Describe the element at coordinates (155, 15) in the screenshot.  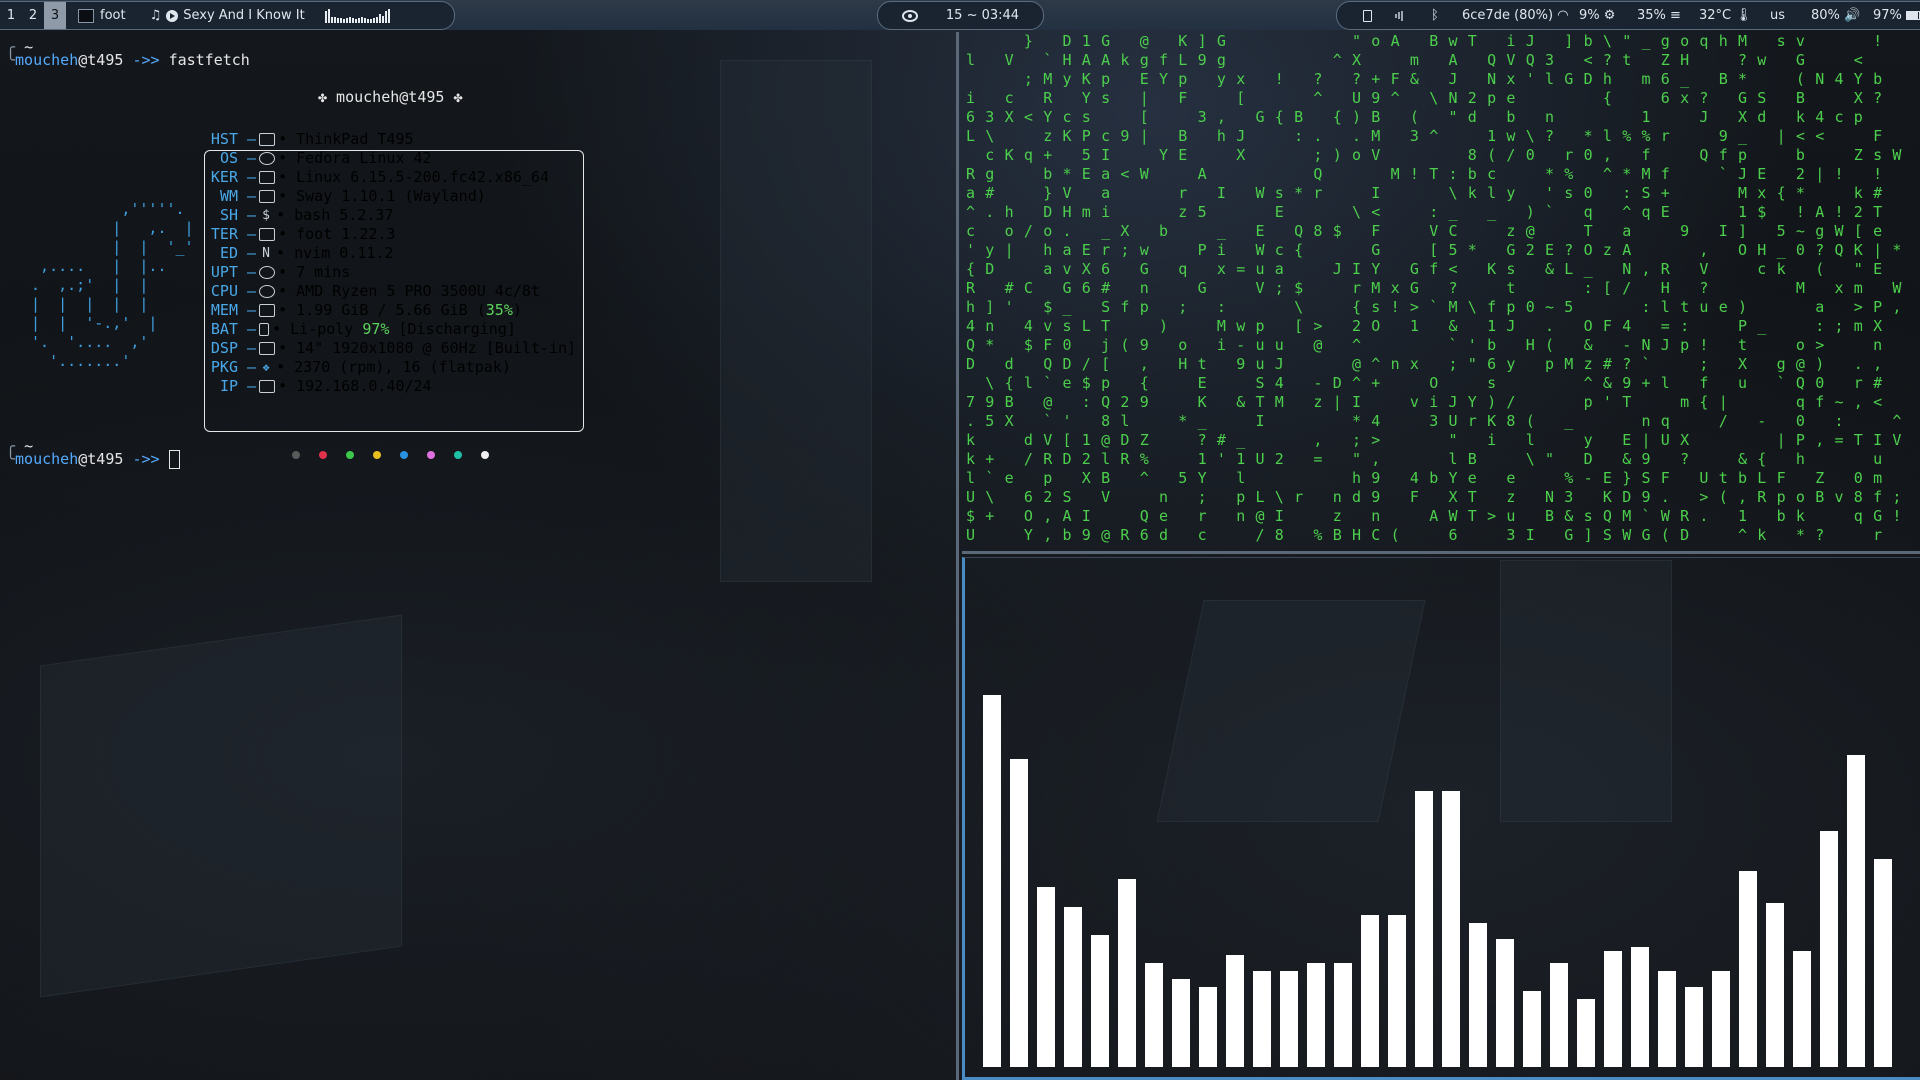
I see `music-note-icon: ♫` at that location.